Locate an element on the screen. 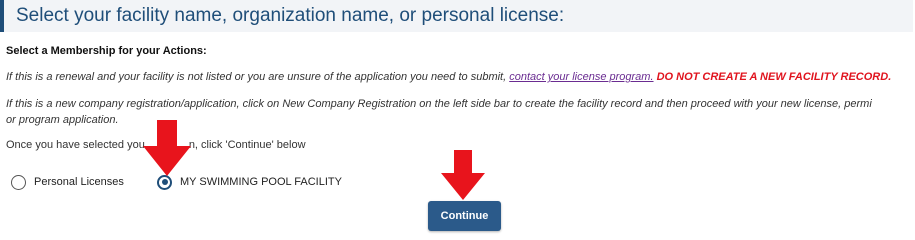  radio-button is located at coordinates (18, 182).